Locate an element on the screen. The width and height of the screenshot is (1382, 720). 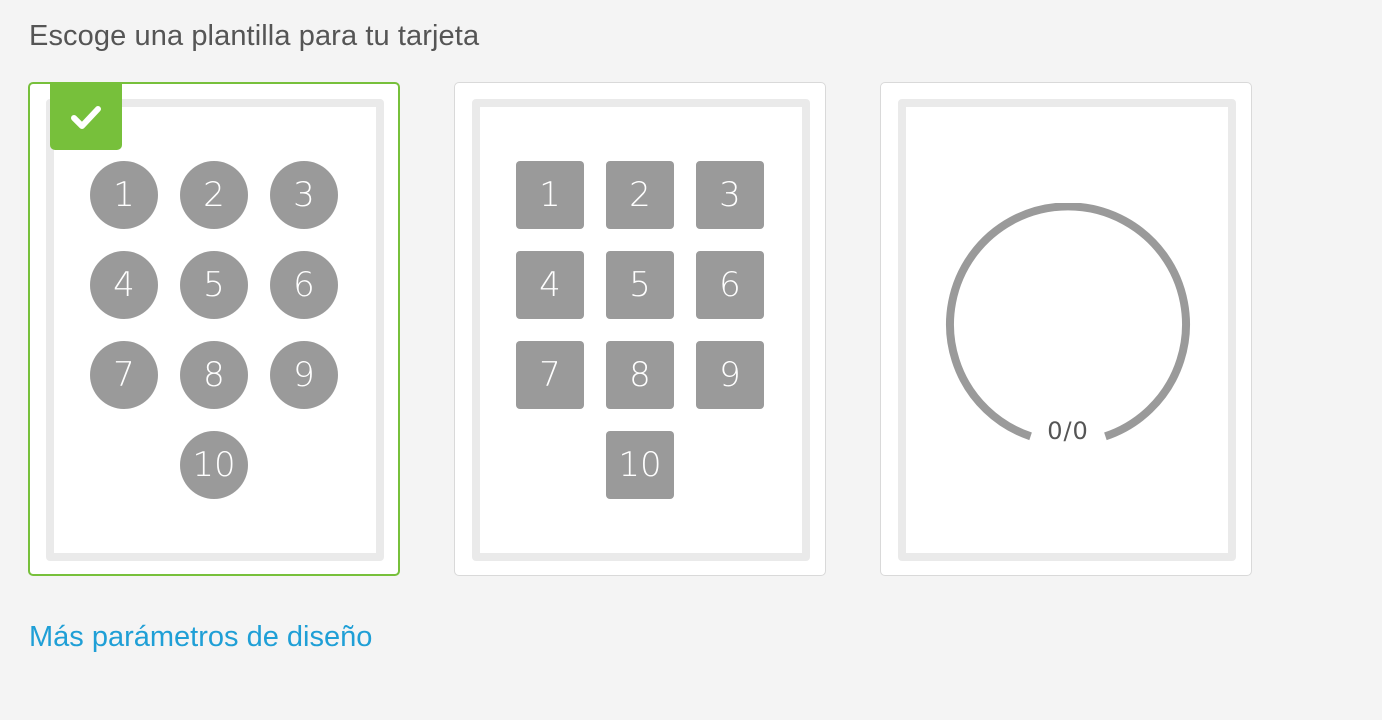
stamp-square: 6 is located at coordinates (730, 285).